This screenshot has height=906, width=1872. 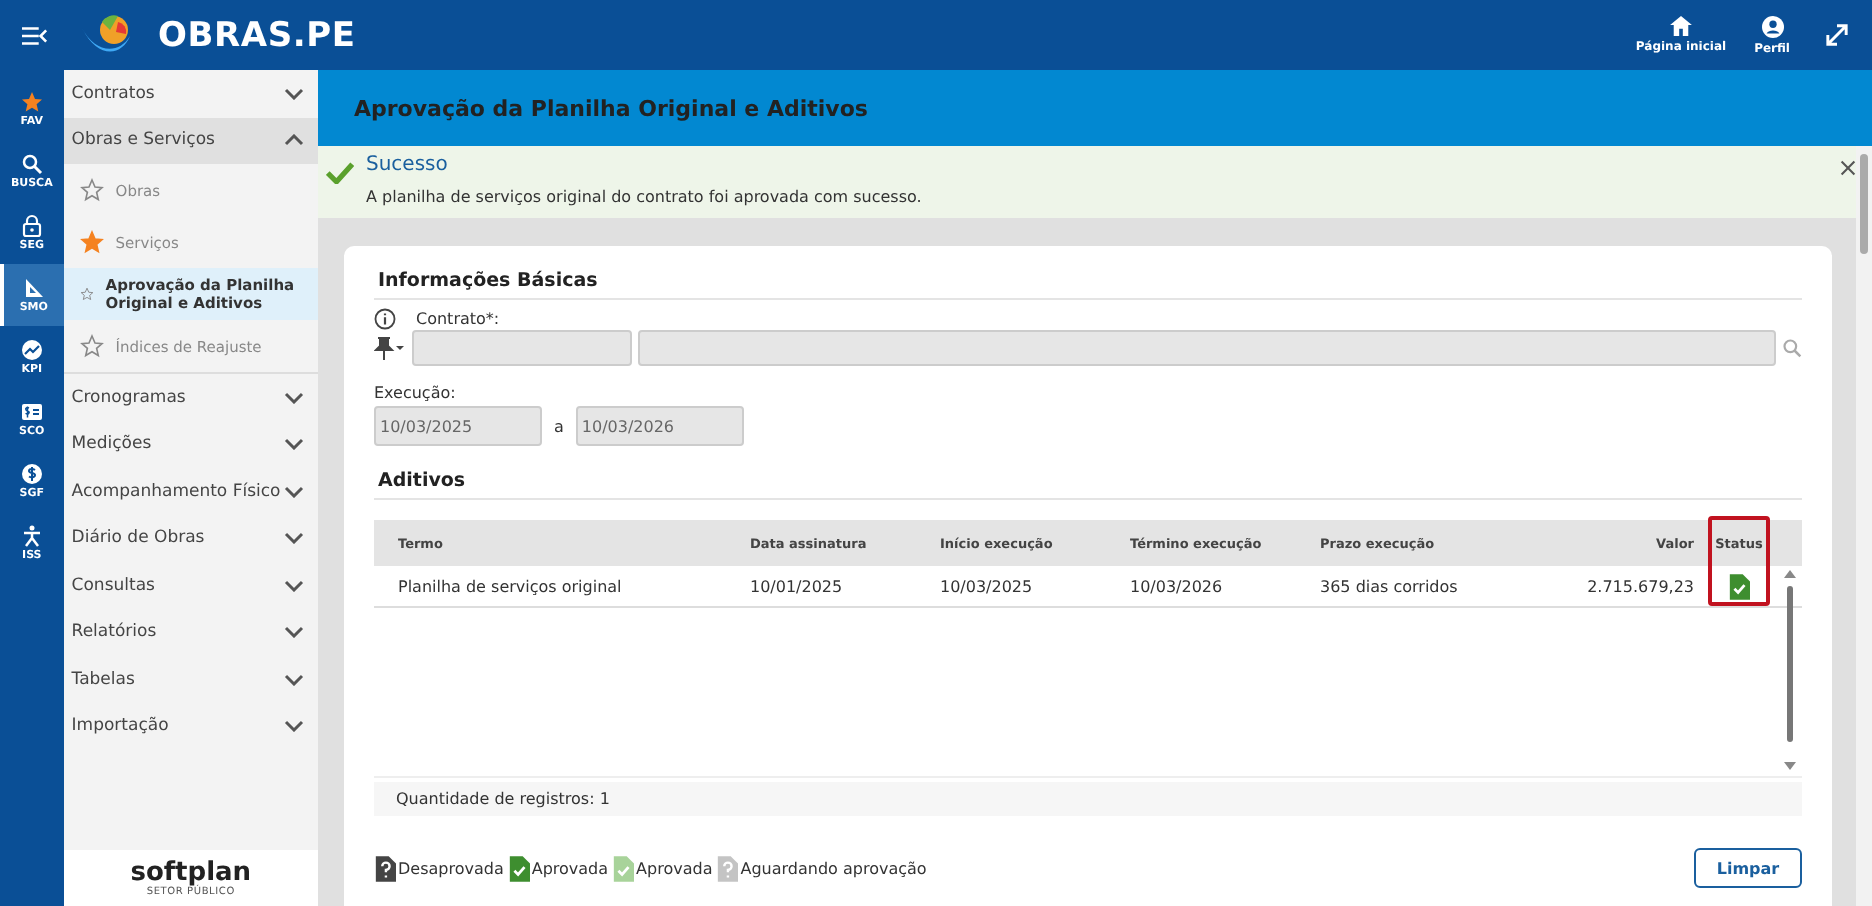 What do you see at coordinates (1088, 799) in the screenshot?
I see `record-count: Quantidade de registros: 1` at bounding box center [1088, 799].